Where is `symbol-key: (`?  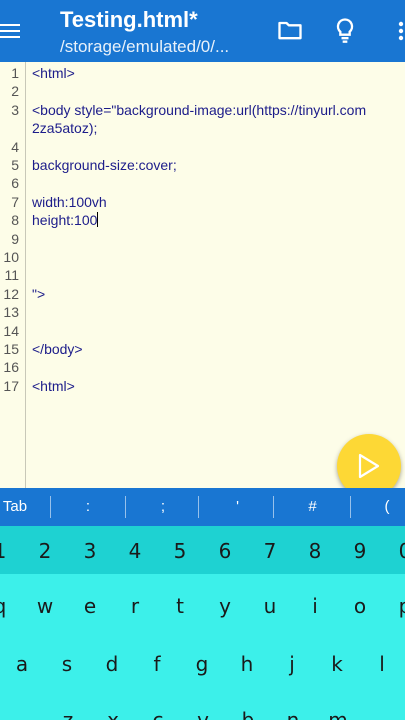 symbol-key: ( is located at coordinates (378, 507).